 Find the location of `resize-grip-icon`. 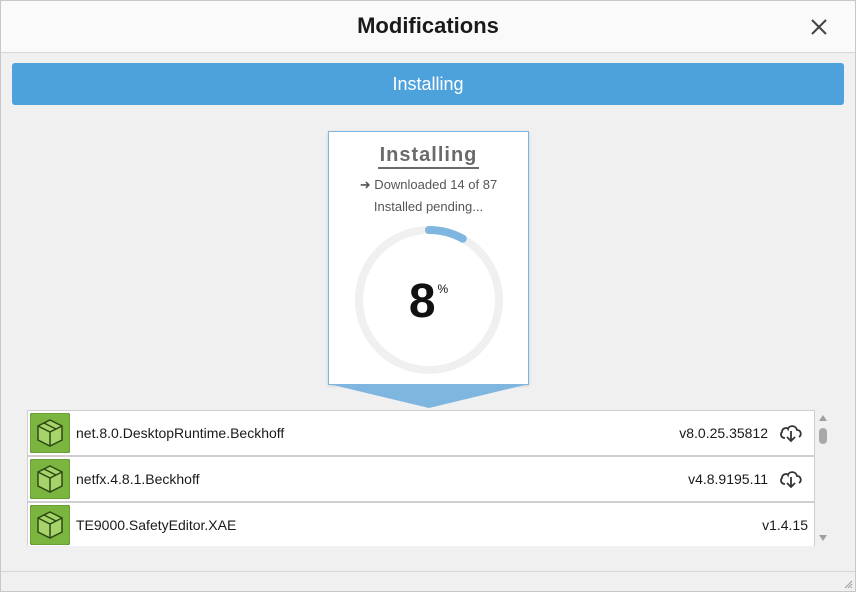

resize-grip-icon is located at coordinates (848, 584).